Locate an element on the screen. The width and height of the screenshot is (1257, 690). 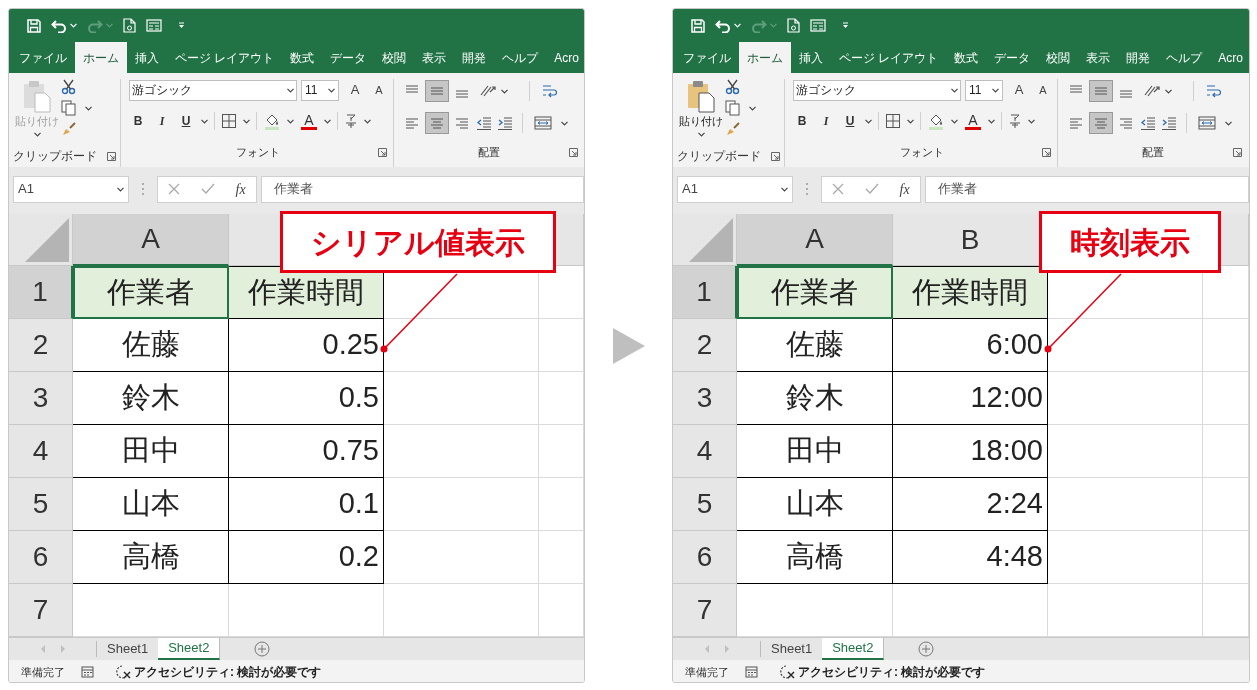
row-header: 1 is located at coordinates (705, 292).